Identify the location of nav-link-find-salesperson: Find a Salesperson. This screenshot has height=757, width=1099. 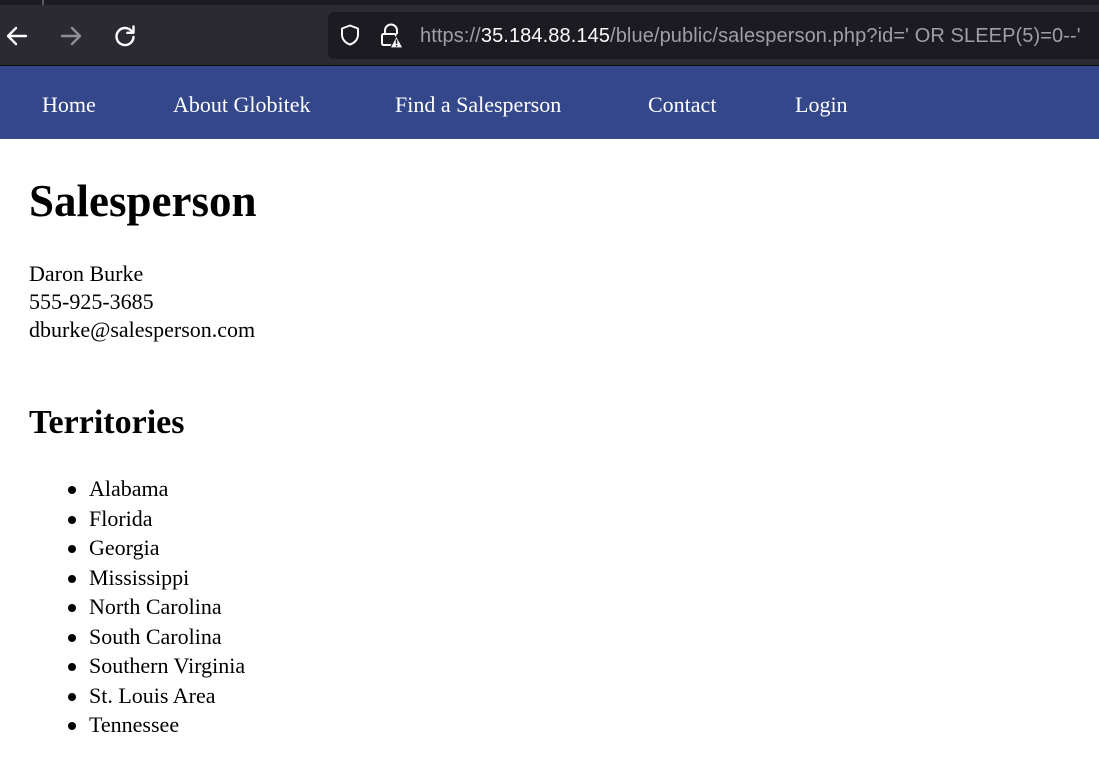
(478, 105).